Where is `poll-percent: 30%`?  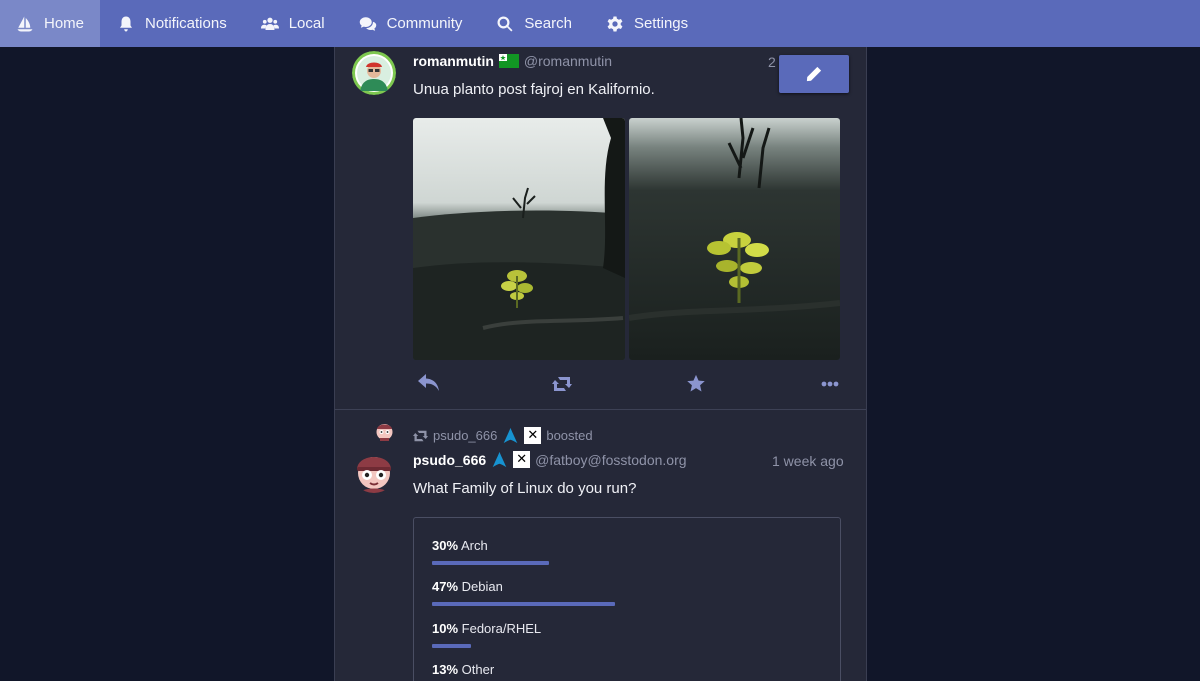 poll-percent: 30% is located at coordinates (445, 545).